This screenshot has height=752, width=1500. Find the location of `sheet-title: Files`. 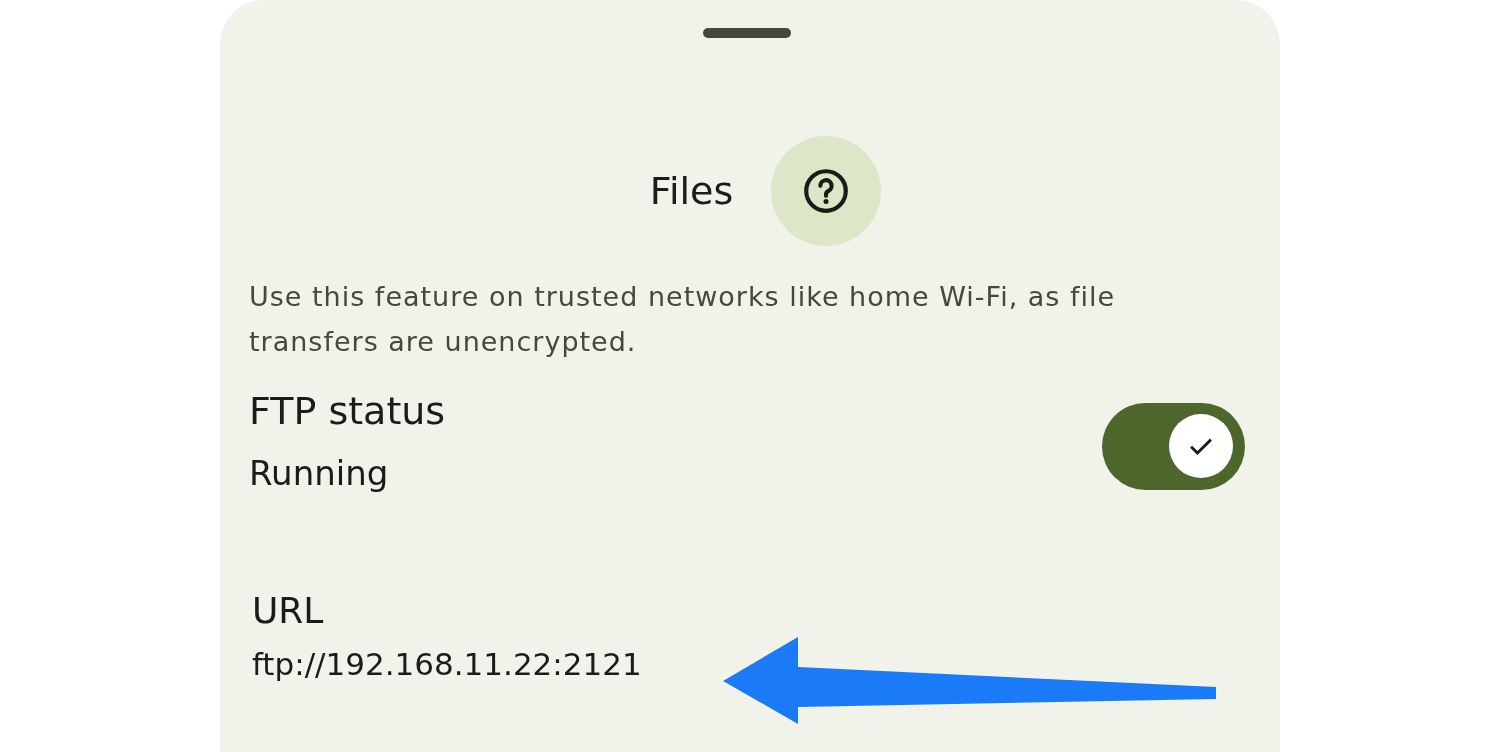

sheet-title: Files is located at coordinates (691, 191).